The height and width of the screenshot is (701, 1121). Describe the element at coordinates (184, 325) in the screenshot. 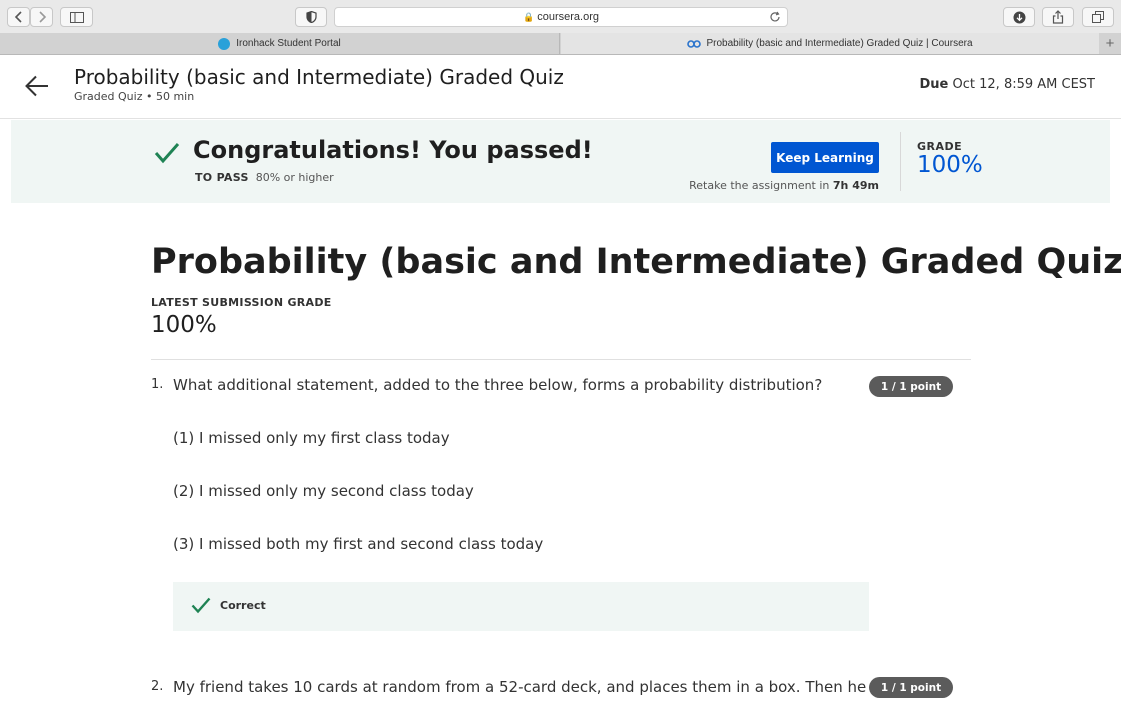

I see `latest-grade-value: 100%` at that location.